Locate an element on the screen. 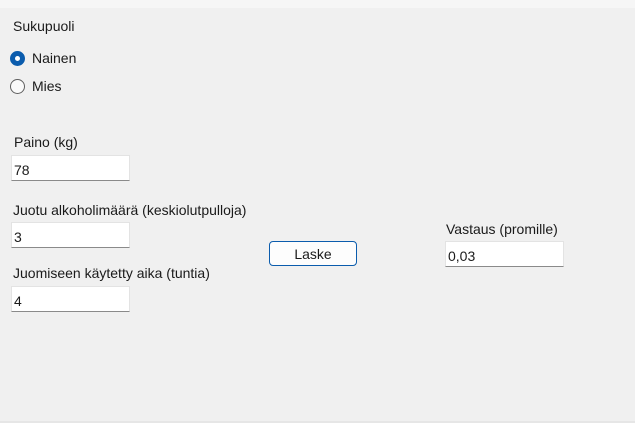 The image size is (635, 423). radio-nainen-label: Nainen is located at coordinates (54, 58).